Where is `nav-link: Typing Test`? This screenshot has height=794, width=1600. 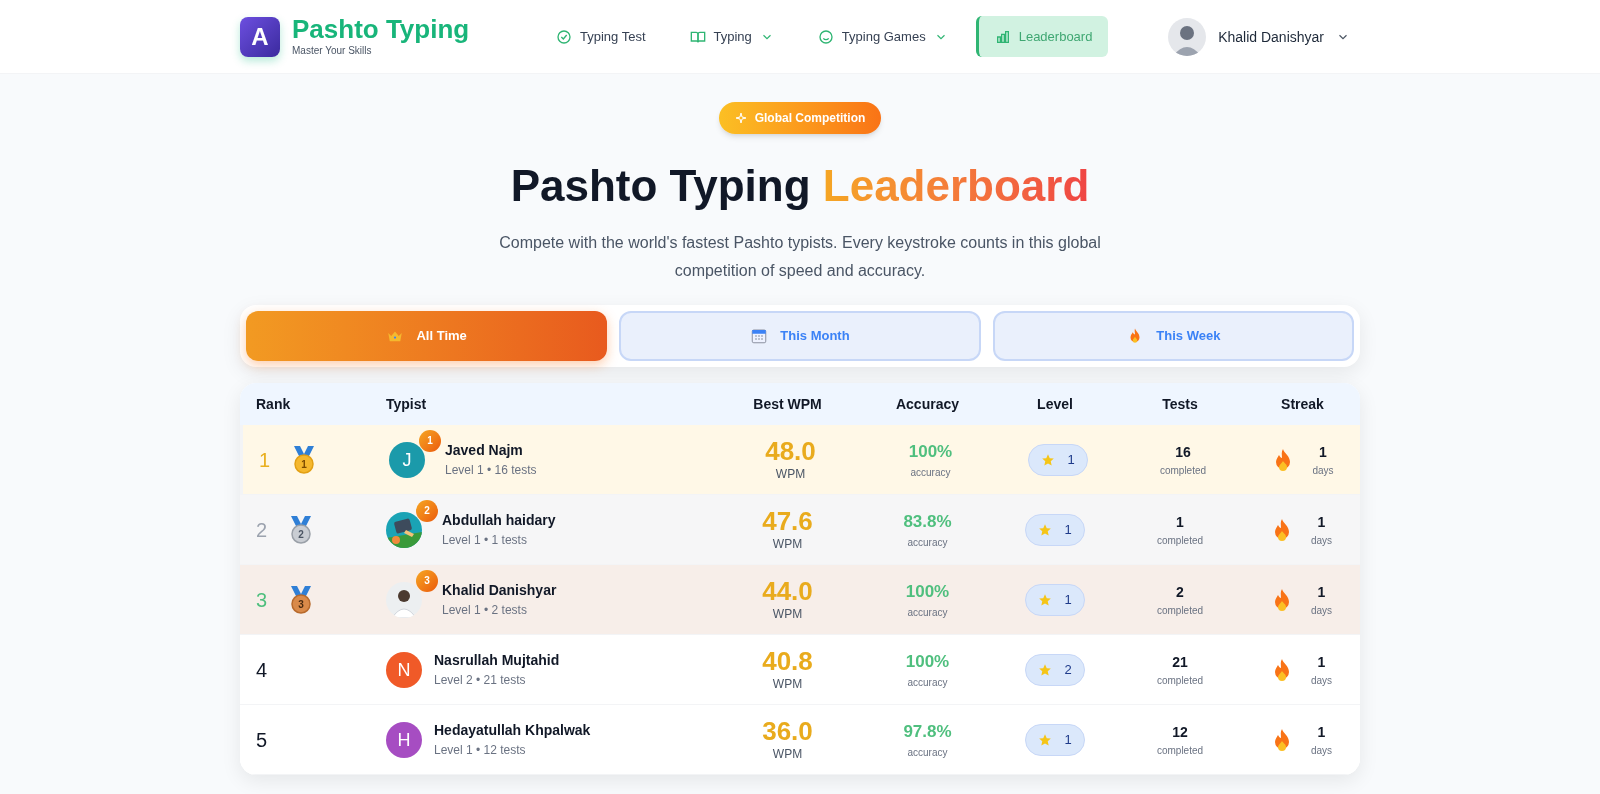 nav-link: Typing Test is located at coordinates (601, 36).